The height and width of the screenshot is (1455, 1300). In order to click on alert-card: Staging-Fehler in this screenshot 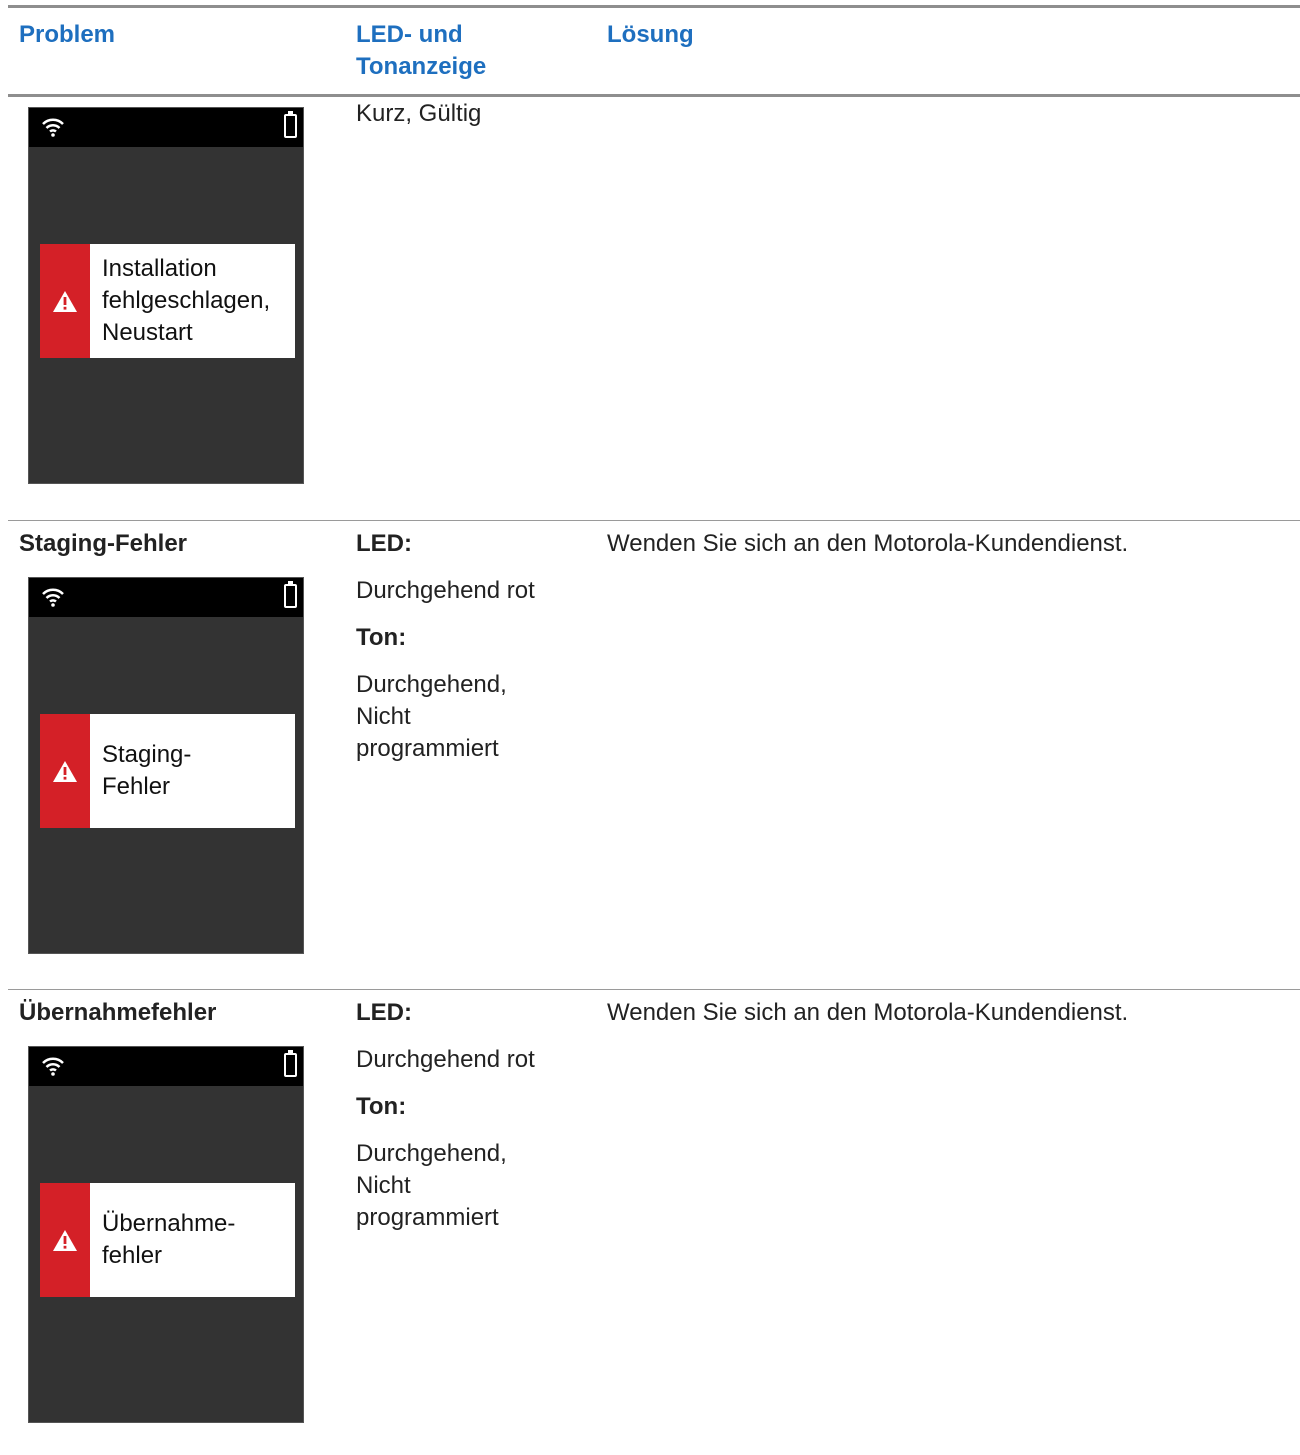, I will do `click(167, 771)`.